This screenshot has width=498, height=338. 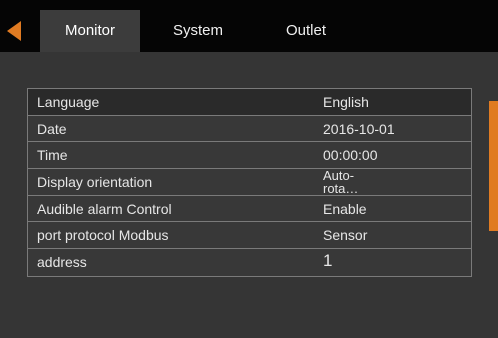 I want to click on setting-value: Enable, so click(x=345, y=208).